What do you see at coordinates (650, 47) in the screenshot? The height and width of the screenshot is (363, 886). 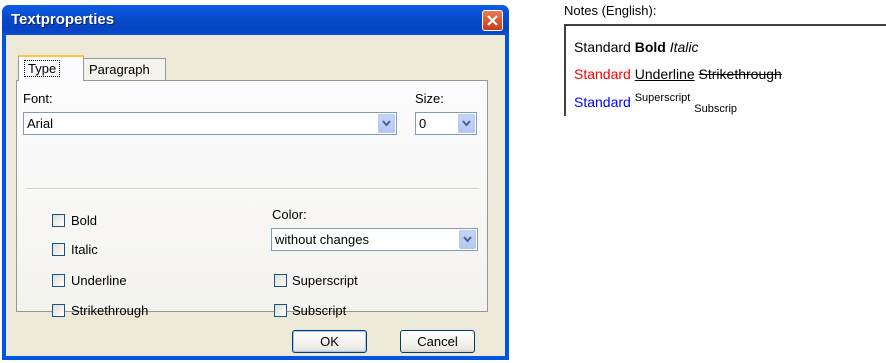 I see `bold-text: Bold` at bounding box center [650, 47].